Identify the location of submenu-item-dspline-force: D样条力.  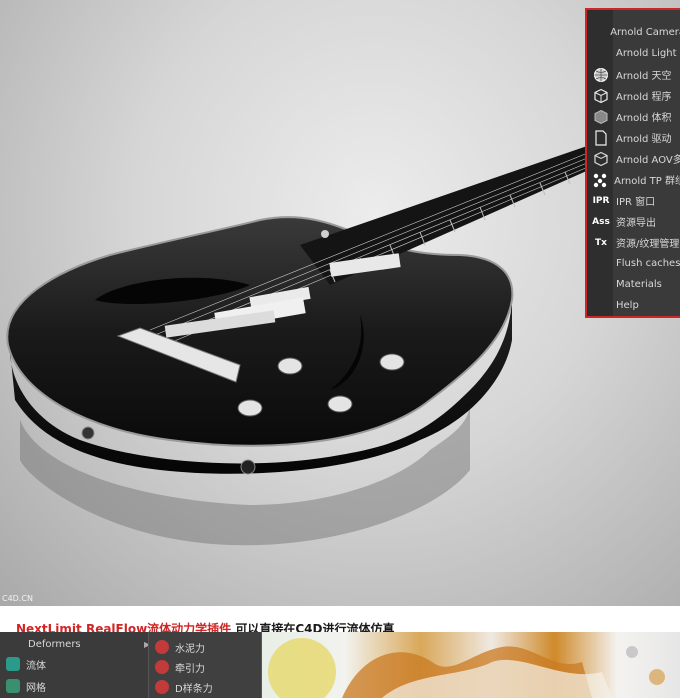
(184, 687).